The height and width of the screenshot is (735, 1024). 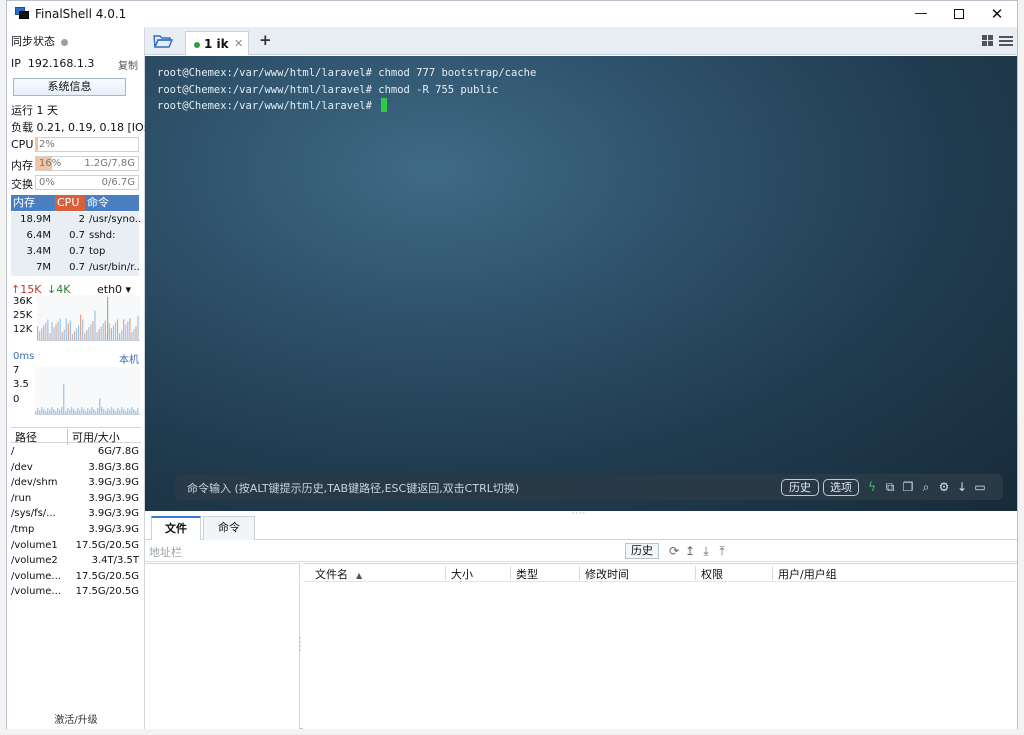 I want to click on column-owner: 用户/用户组, so click(x=804, y=573).